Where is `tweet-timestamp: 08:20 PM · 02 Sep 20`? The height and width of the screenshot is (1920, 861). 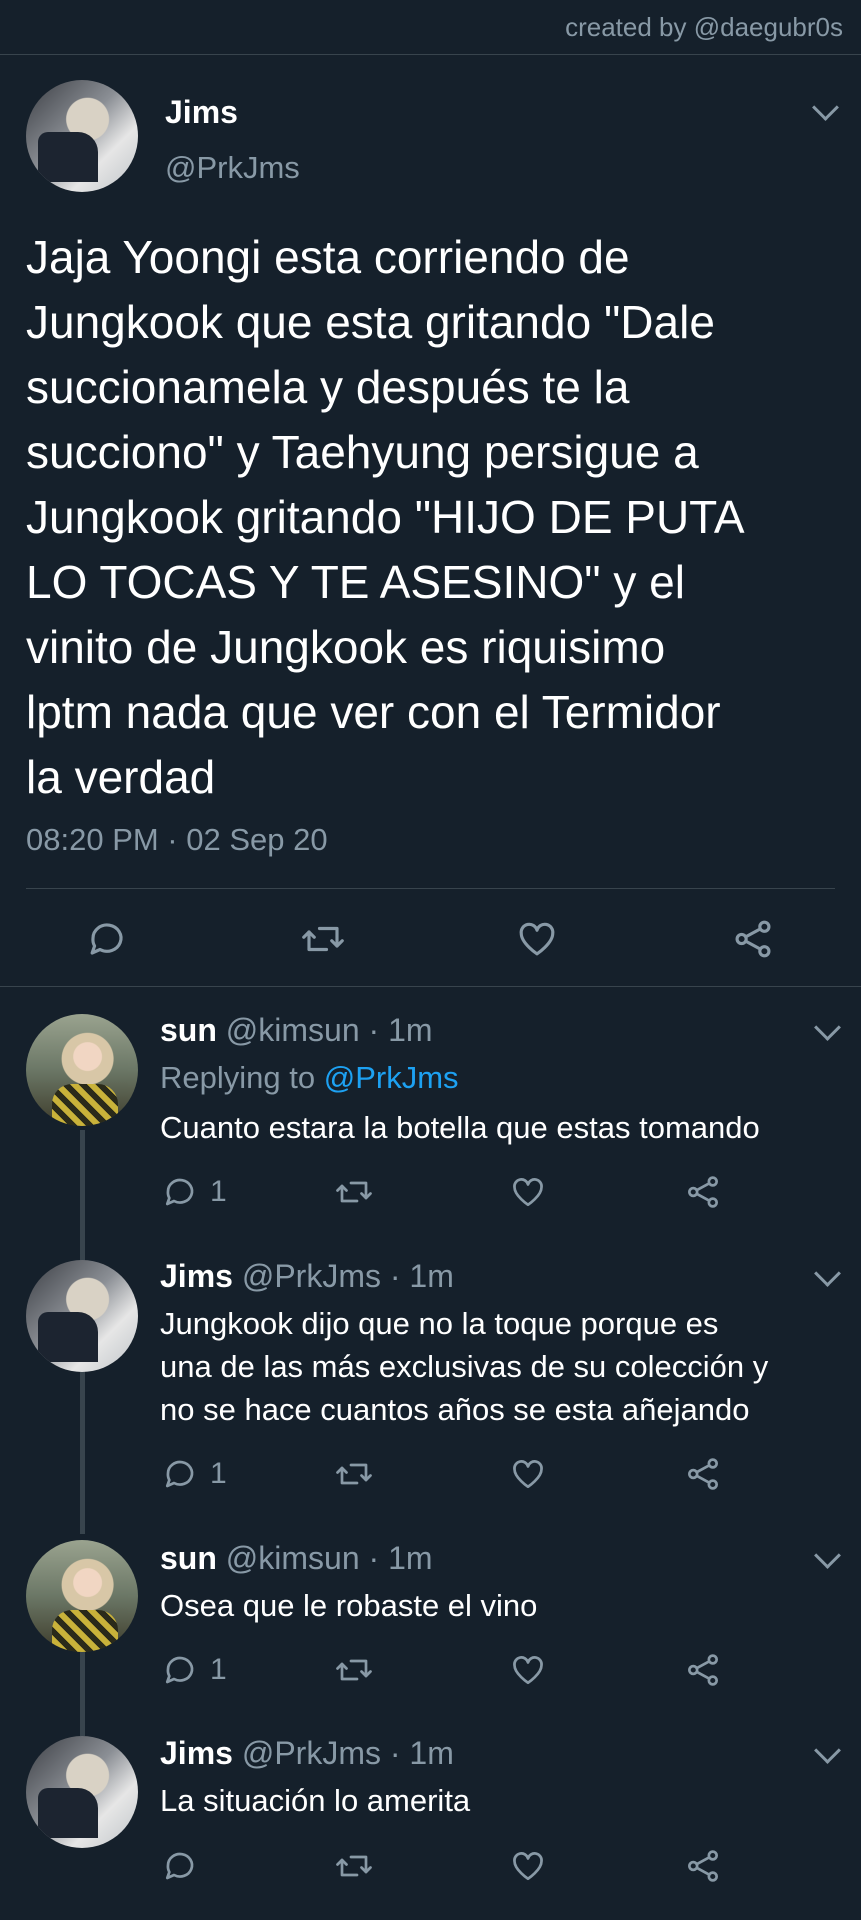
tweet-timestamp: 08:20 PM · 02 Sep 20 is located at coordinates (177, 840).